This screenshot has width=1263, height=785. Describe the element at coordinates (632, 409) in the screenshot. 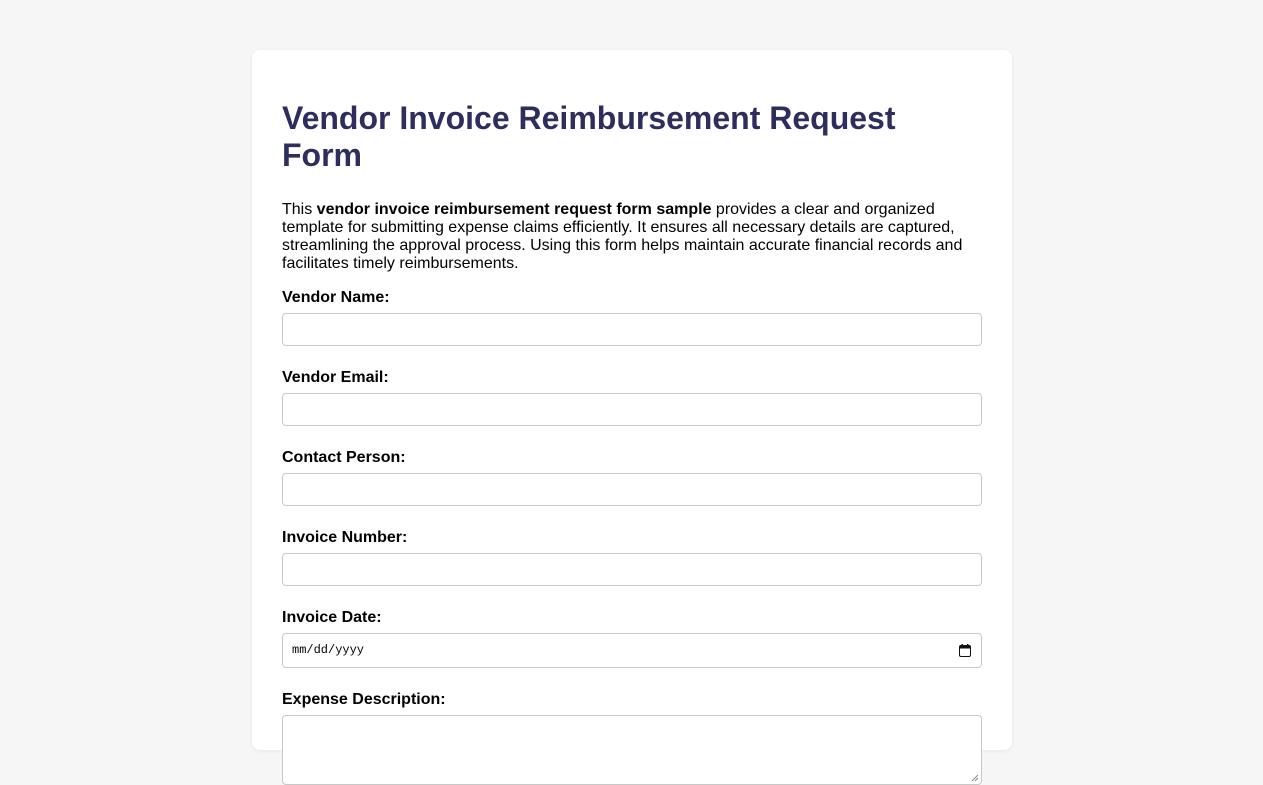

I see `vendor-email-input` at that location.